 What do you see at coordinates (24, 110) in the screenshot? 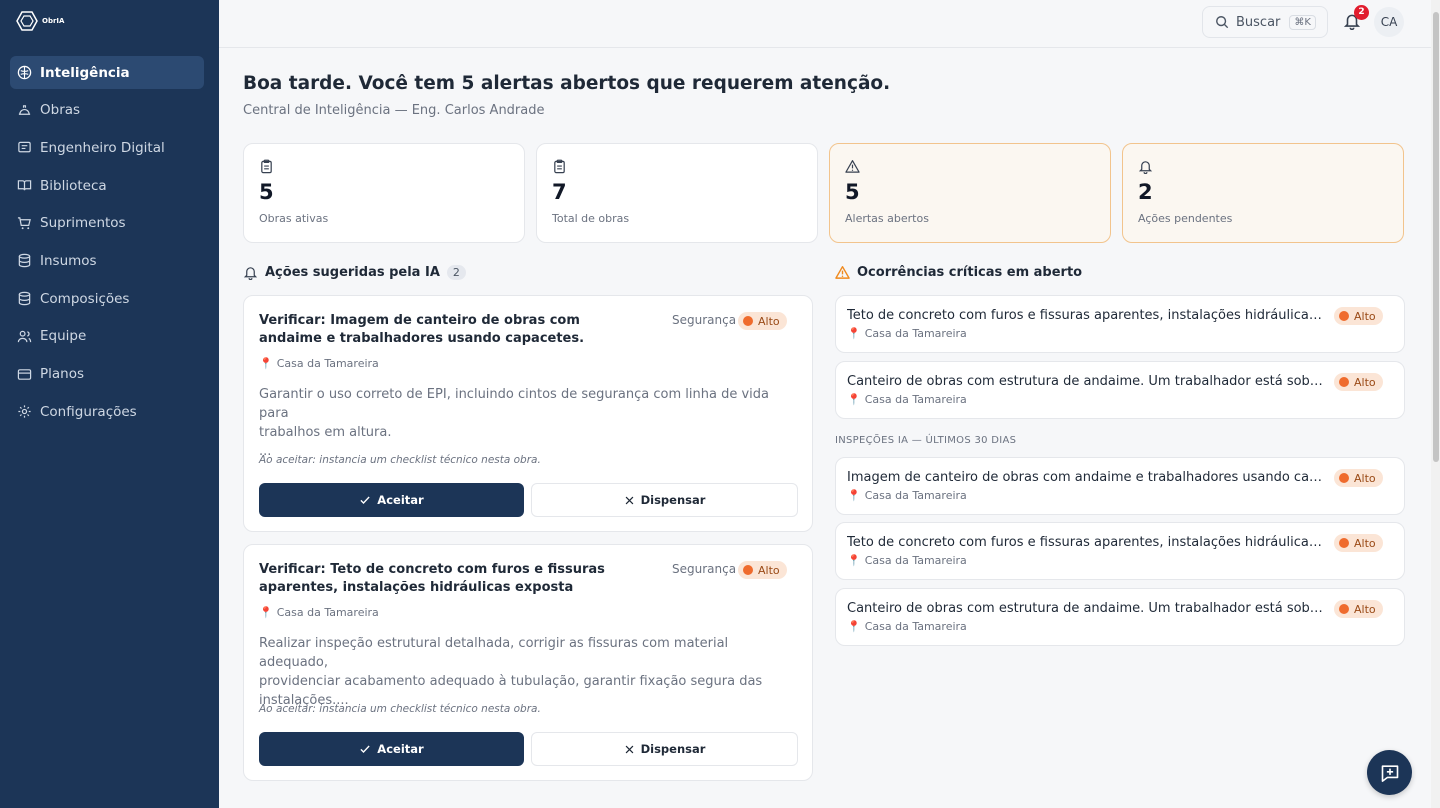
I see `helmet-icon` at bounding box center [24, 110].